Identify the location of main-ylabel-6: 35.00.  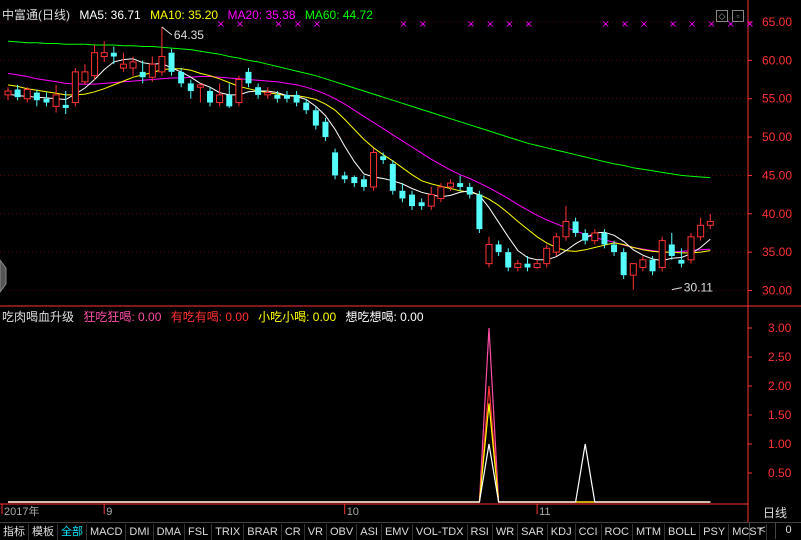
(777, 252).